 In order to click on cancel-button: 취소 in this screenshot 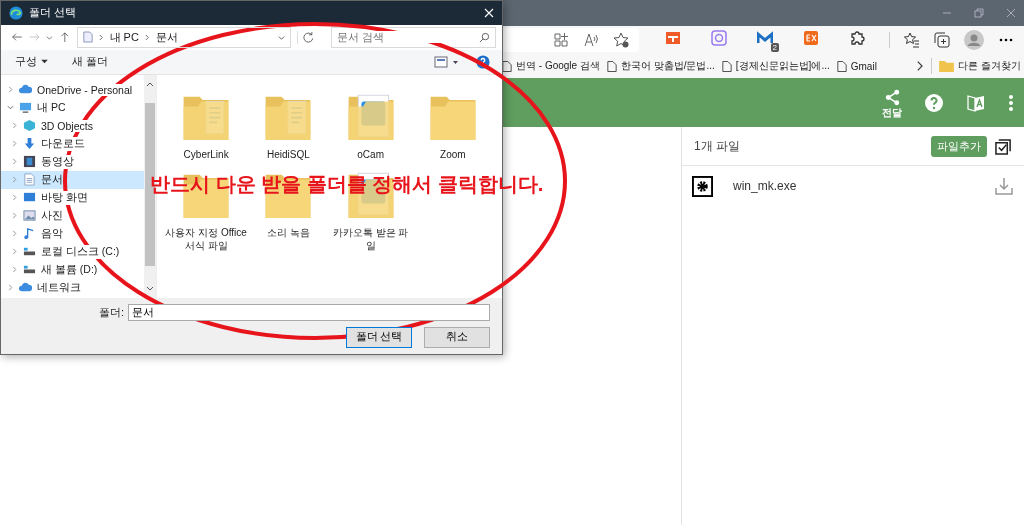, I will do `click(457, 337)`.